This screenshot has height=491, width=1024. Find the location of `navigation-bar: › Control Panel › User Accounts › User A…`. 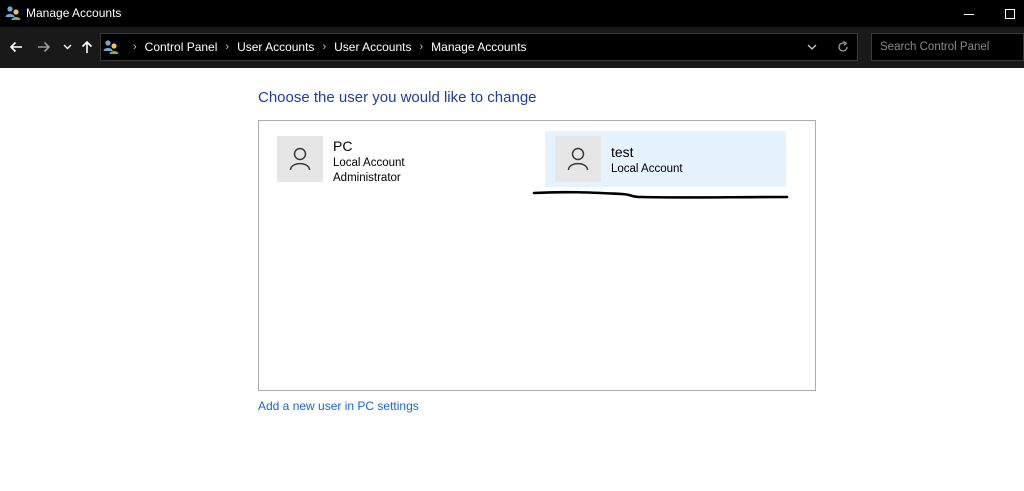

navigation-bar: › Control Panel › User Accounts › User A… is located at coordinates (512, 47).